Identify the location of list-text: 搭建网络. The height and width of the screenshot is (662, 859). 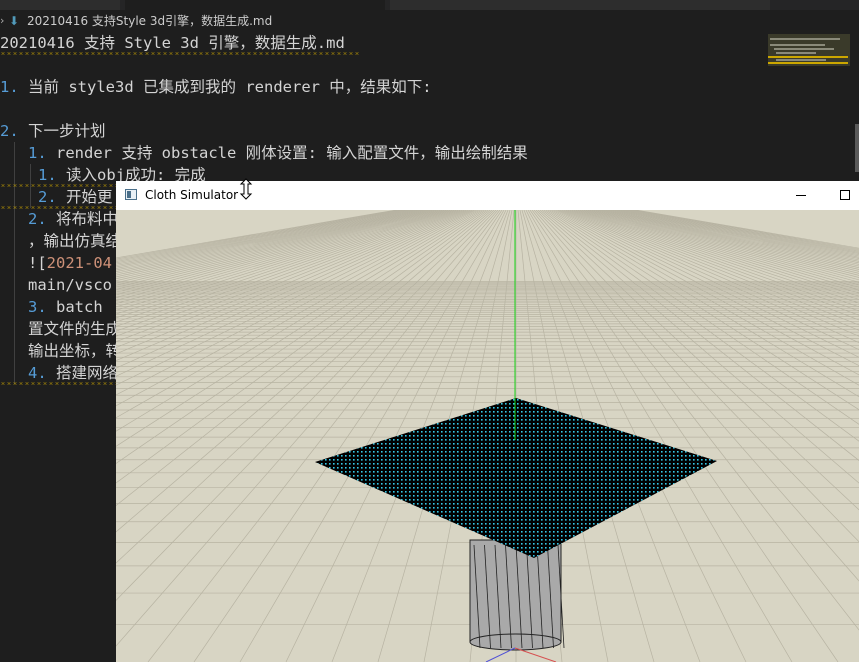
(82, 373).